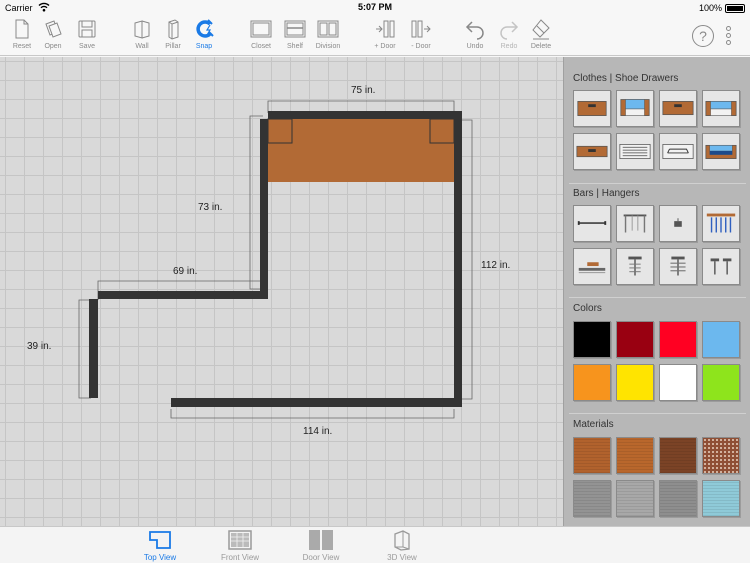 This screenshot has width=750, height=563. What do you see at coordinates (295, 29) in the screenshot?
I see `shelf-icon` at bounding box center [295, 29].